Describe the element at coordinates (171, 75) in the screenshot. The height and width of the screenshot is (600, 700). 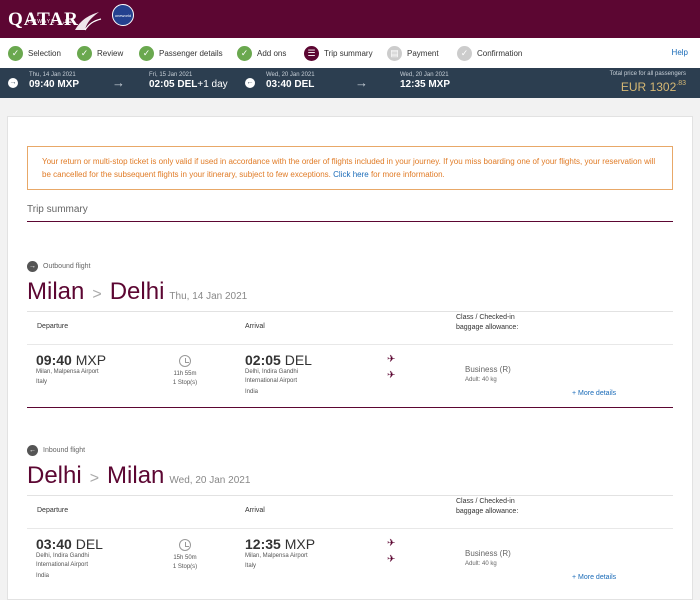
I see `strip-date: Fri, 15 Jan 2021` at that location.